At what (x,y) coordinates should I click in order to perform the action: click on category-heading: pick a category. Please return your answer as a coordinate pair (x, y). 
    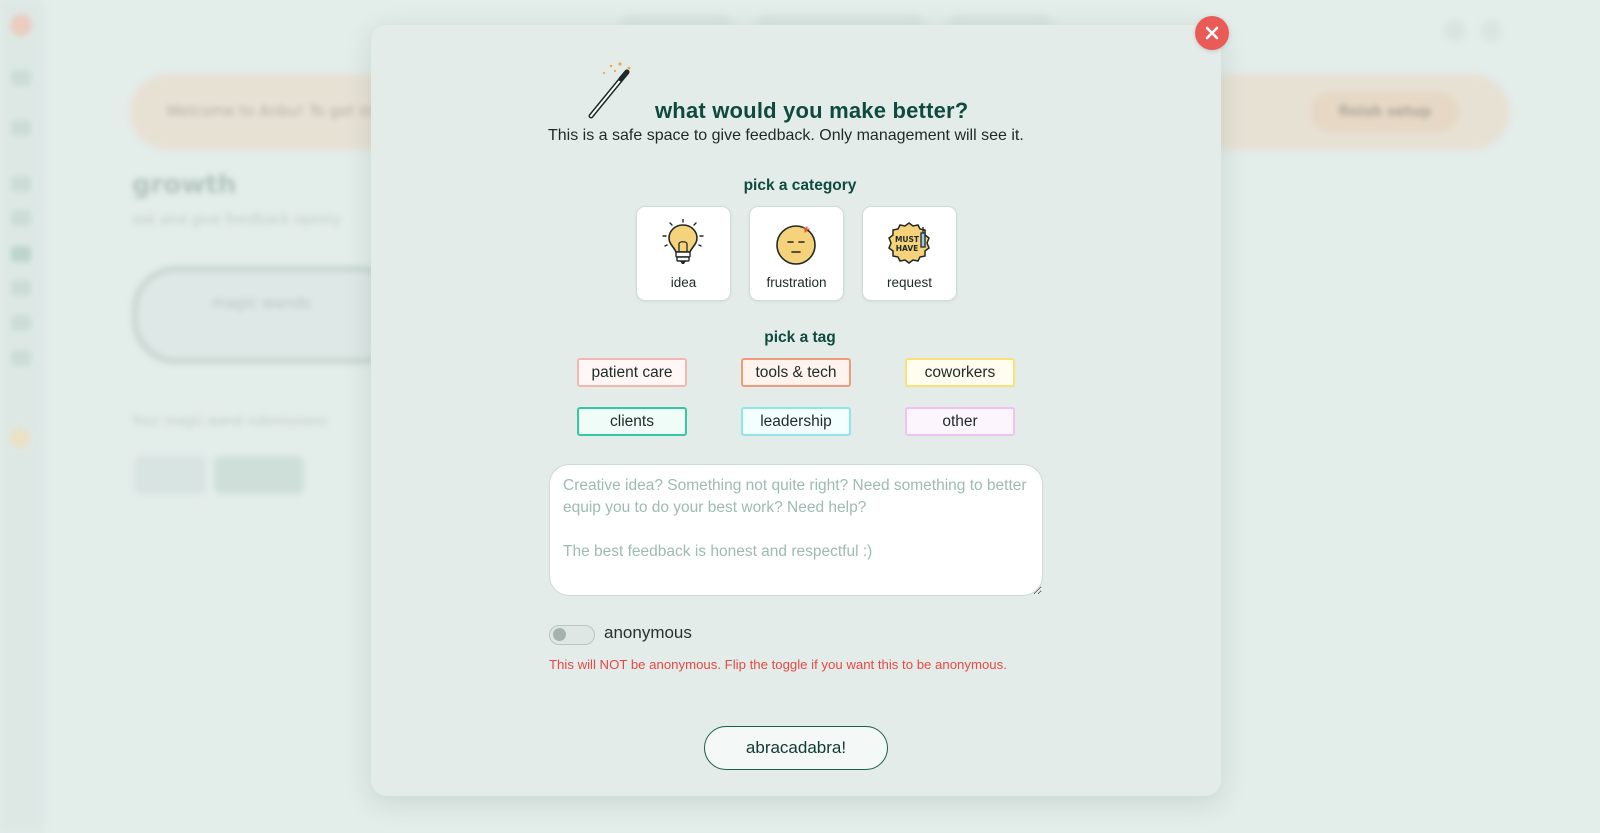
    Looking at the image, I should click on (800, 185).